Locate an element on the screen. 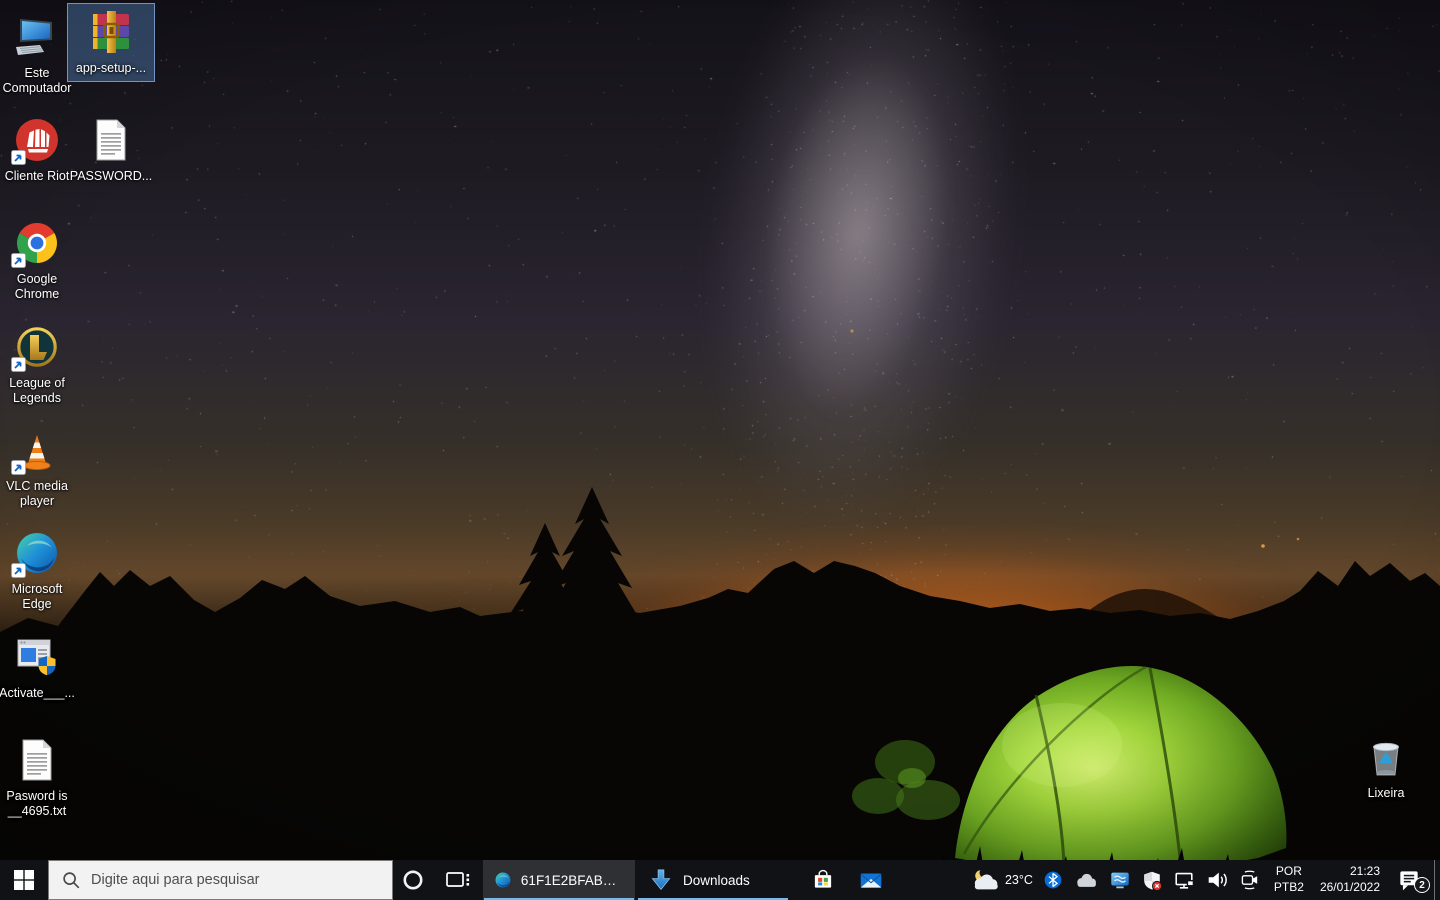  task-view-icon is located at coordinates (457, 880).